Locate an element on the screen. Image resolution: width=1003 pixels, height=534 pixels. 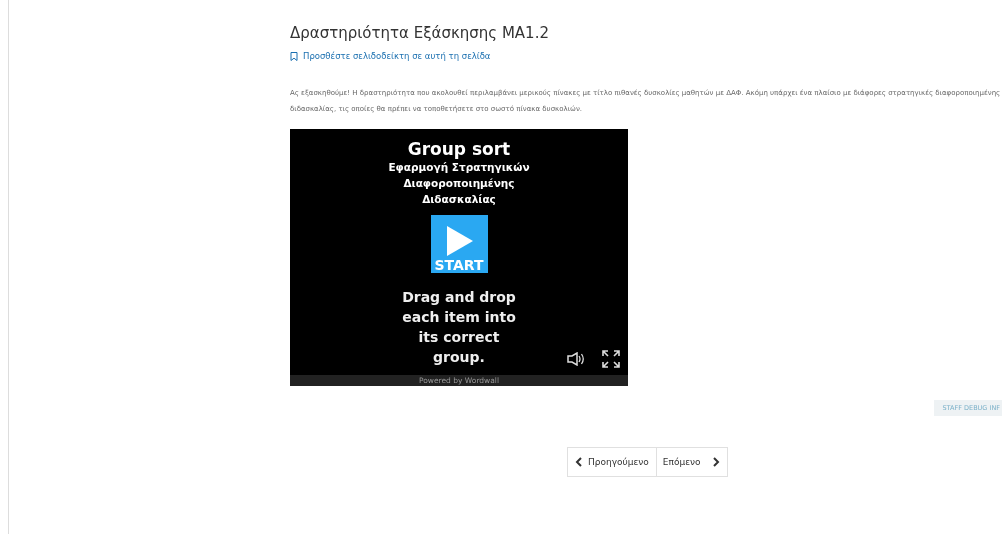
fullscreen-icon is located at coordinates (611, 359).